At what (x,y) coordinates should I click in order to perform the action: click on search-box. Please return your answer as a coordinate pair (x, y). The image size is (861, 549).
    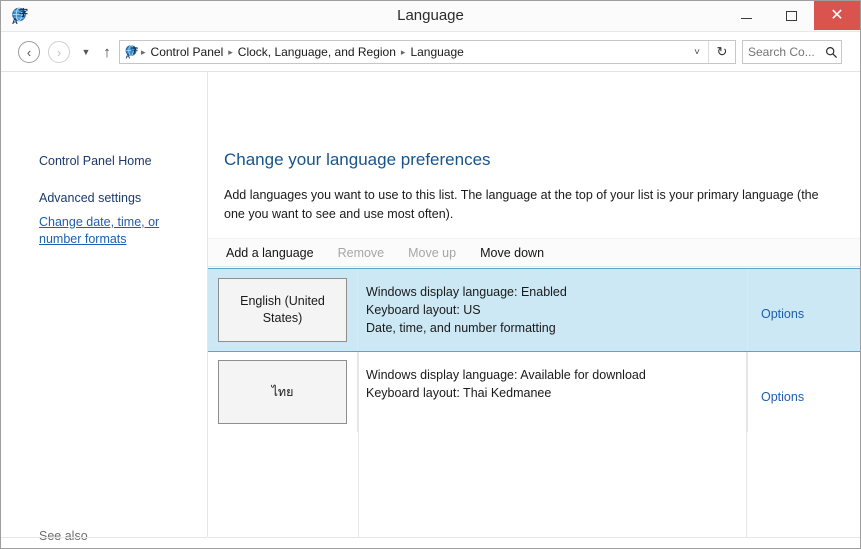
    Looking at the image, I should click on (792, 52).